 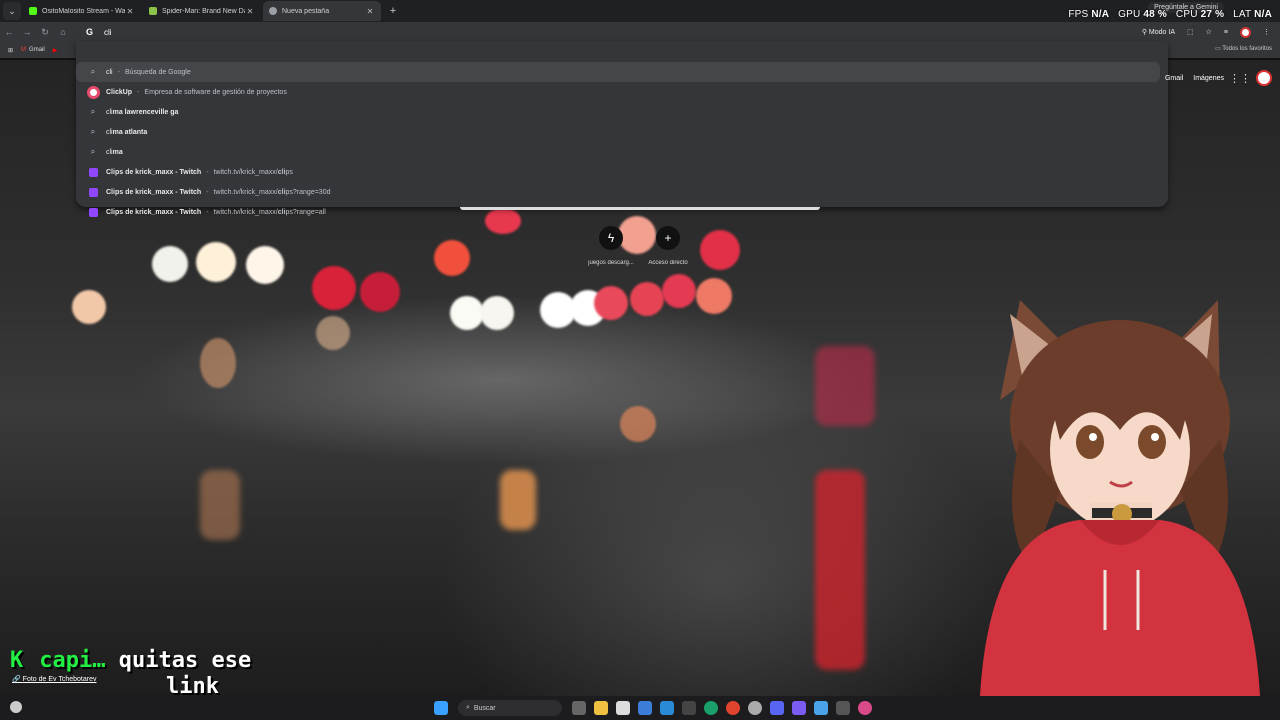 What do you see at coordinates (510, 708) in the screenshot?
I see `taskbar-search: ⌕ Buscar` at bounding box center [510, 708].